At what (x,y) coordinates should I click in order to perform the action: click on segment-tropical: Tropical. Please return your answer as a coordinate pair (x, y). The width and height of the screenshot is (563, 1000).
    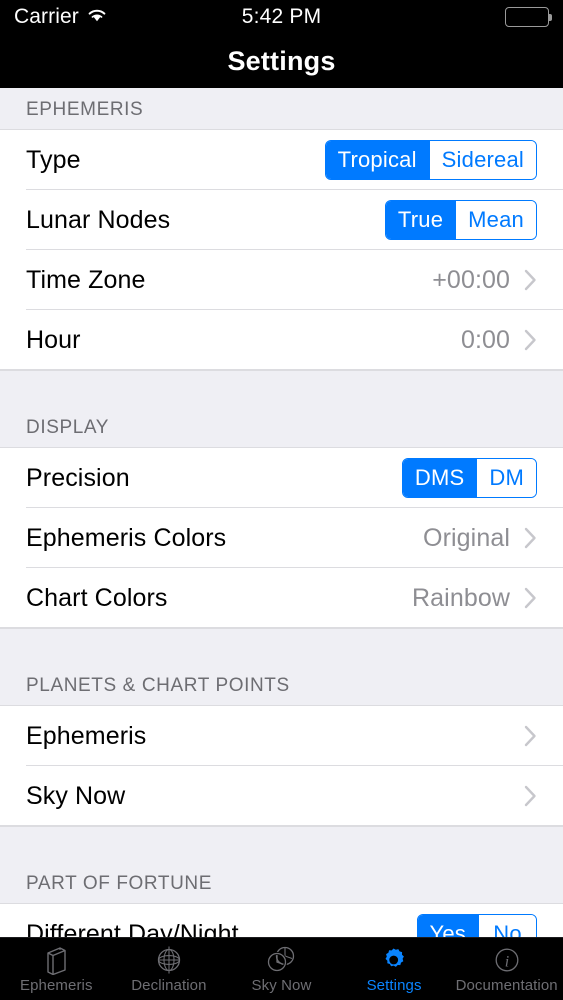
    Looking at the image, I should click on (377, 160).